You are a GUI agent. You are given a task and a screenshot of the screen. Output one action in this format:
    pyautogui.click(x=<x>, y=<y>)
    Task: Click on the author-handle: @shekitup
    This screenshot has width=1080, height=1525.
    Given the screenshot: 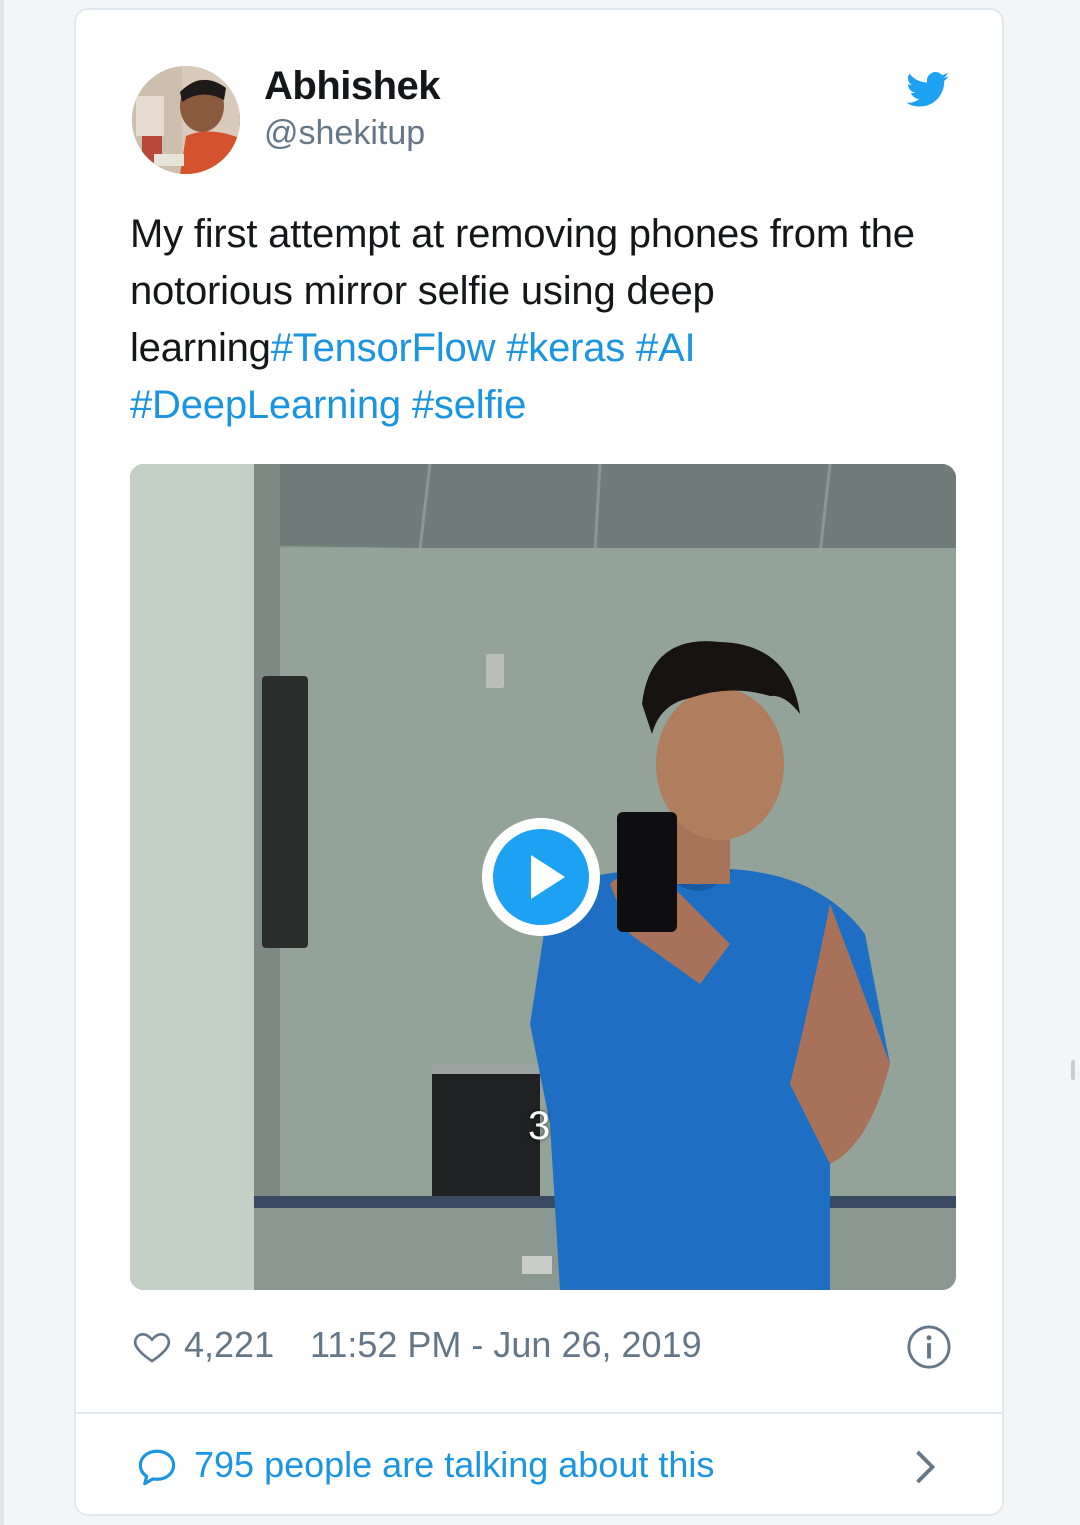 What is the action you would take?
    pyautogui.click(x=344, y=133)
    